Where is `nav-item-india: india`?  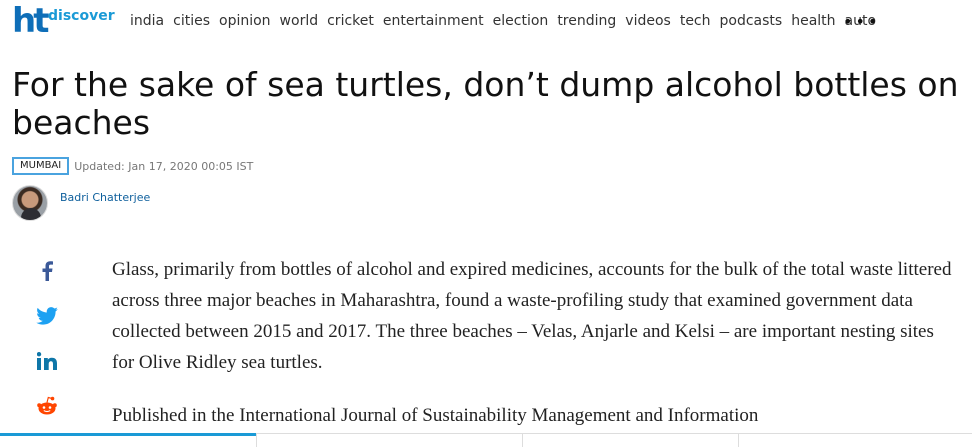
nav-item-india: india is located at coordinates (147, 21).